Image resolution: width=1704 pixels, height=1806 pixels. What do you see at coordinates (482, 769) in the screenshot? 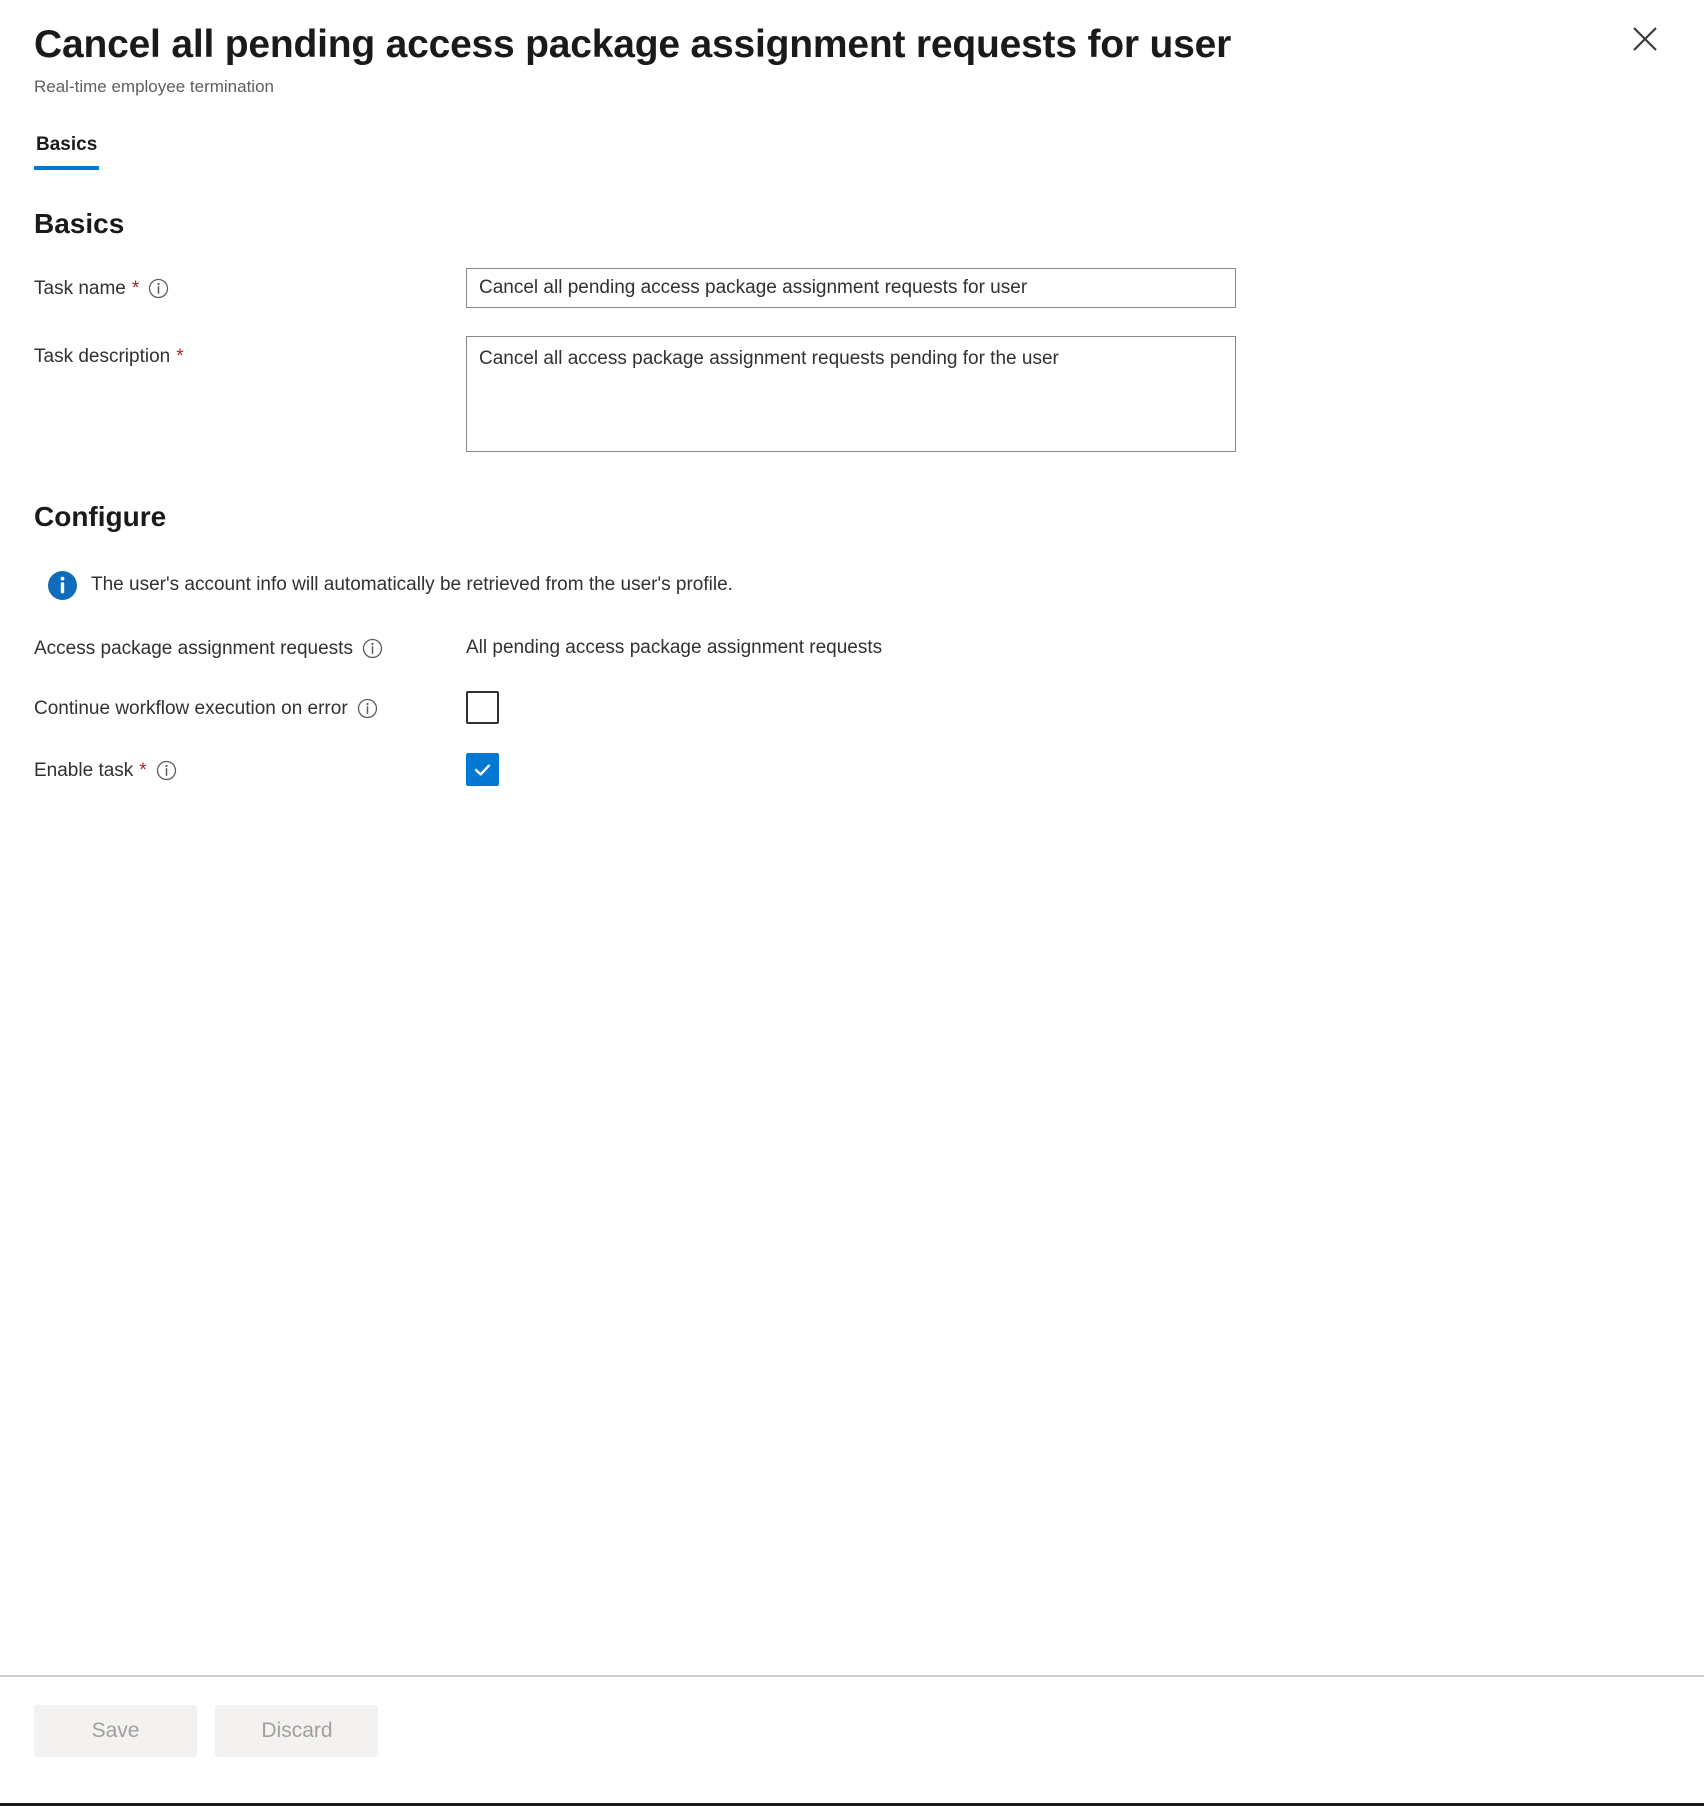
I see `enable-task-checkbox` at bounding box center [482, 769].